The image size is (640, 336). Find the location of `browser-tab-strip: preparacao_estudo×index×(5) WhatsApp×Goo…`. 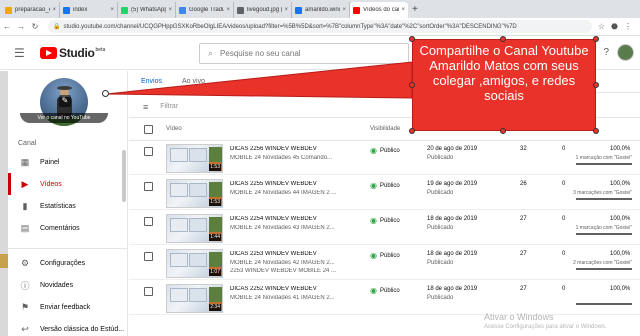

browser-tab-strip: preparacao_estudo×index×(5) WhatsApp×Goo… is located at coordinates (320, 9).